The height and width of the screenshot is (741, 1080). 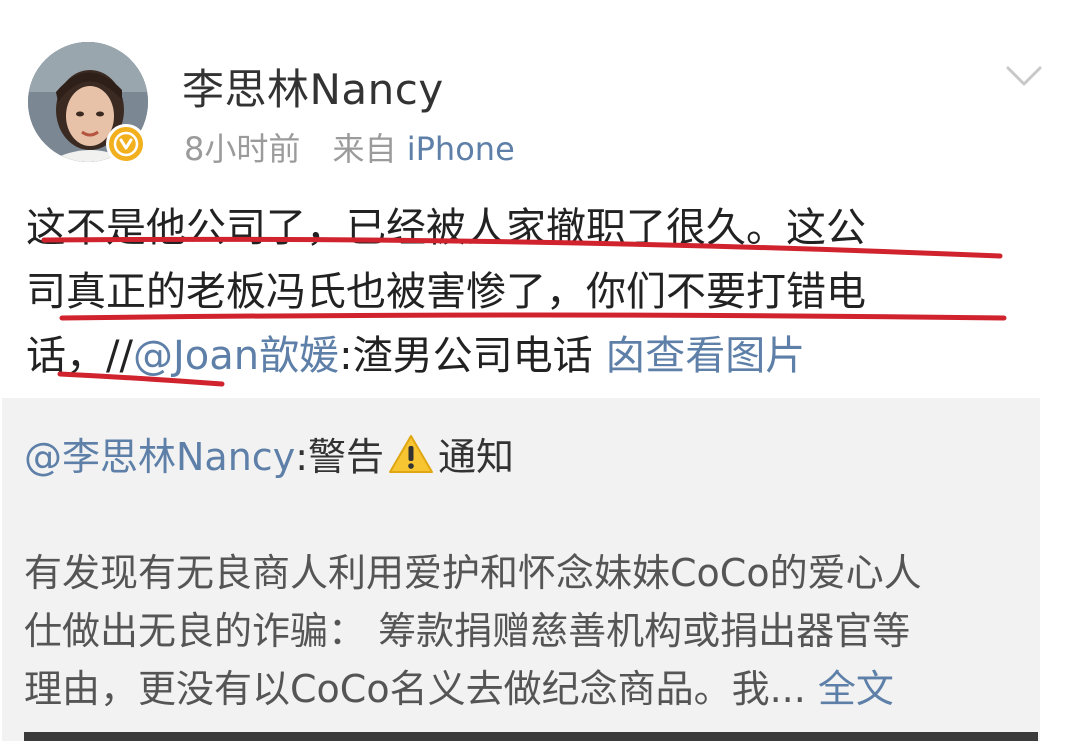 I want to click on retweet-line: 仕做出无良的诈骗： 筹款捐赠慈善机构或捐出器官等, so click(x=467, y=631).